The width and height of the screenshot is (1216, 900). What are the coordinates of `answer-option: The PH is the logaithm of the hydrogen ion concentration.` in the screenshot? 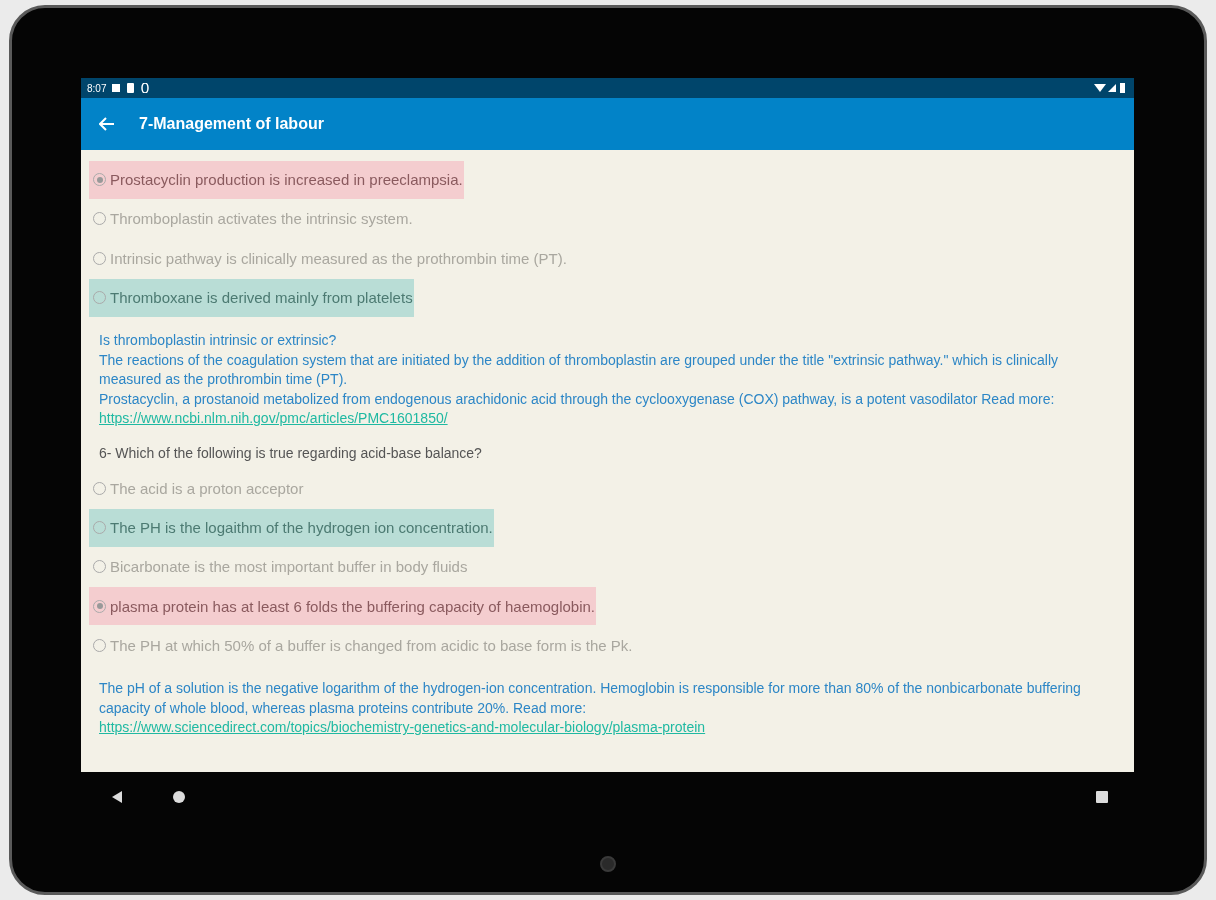 It's located at (291, 527).